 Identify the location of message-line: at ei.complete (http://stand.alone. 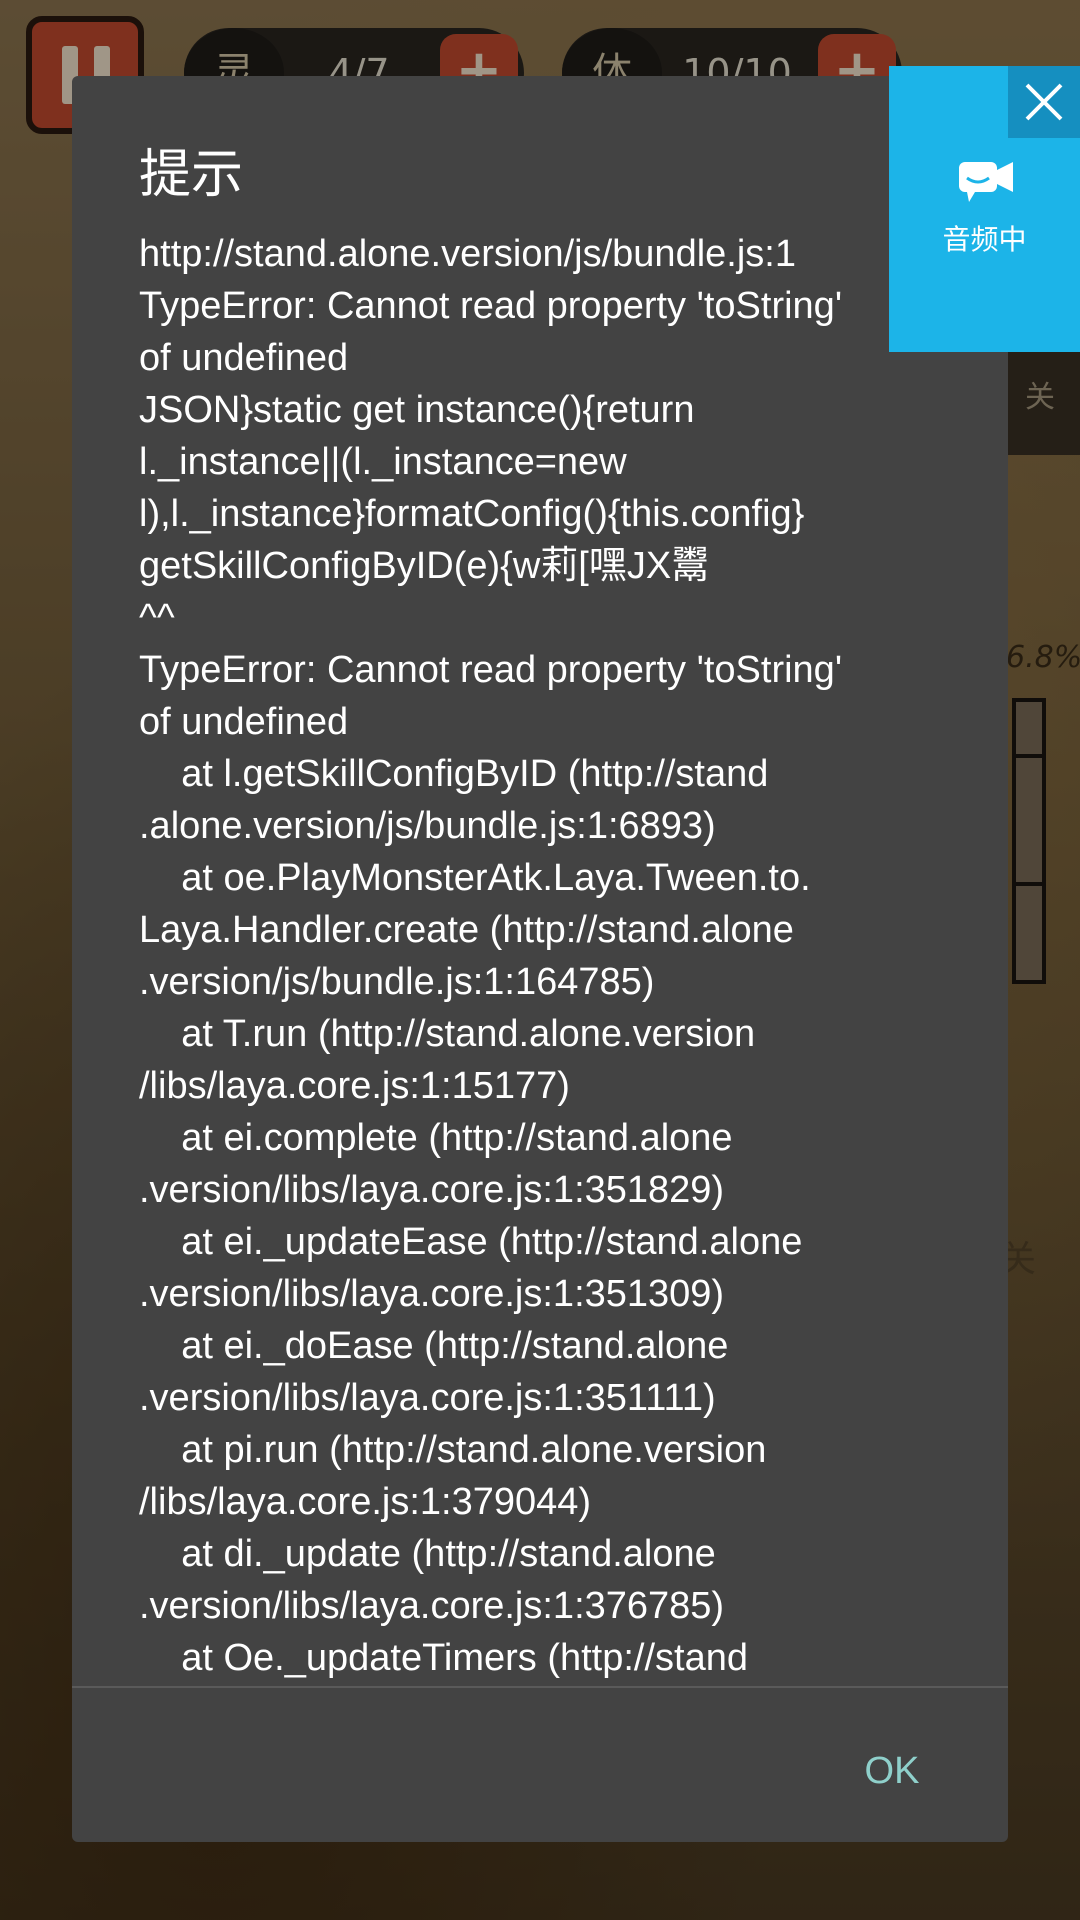
(436, 1138).